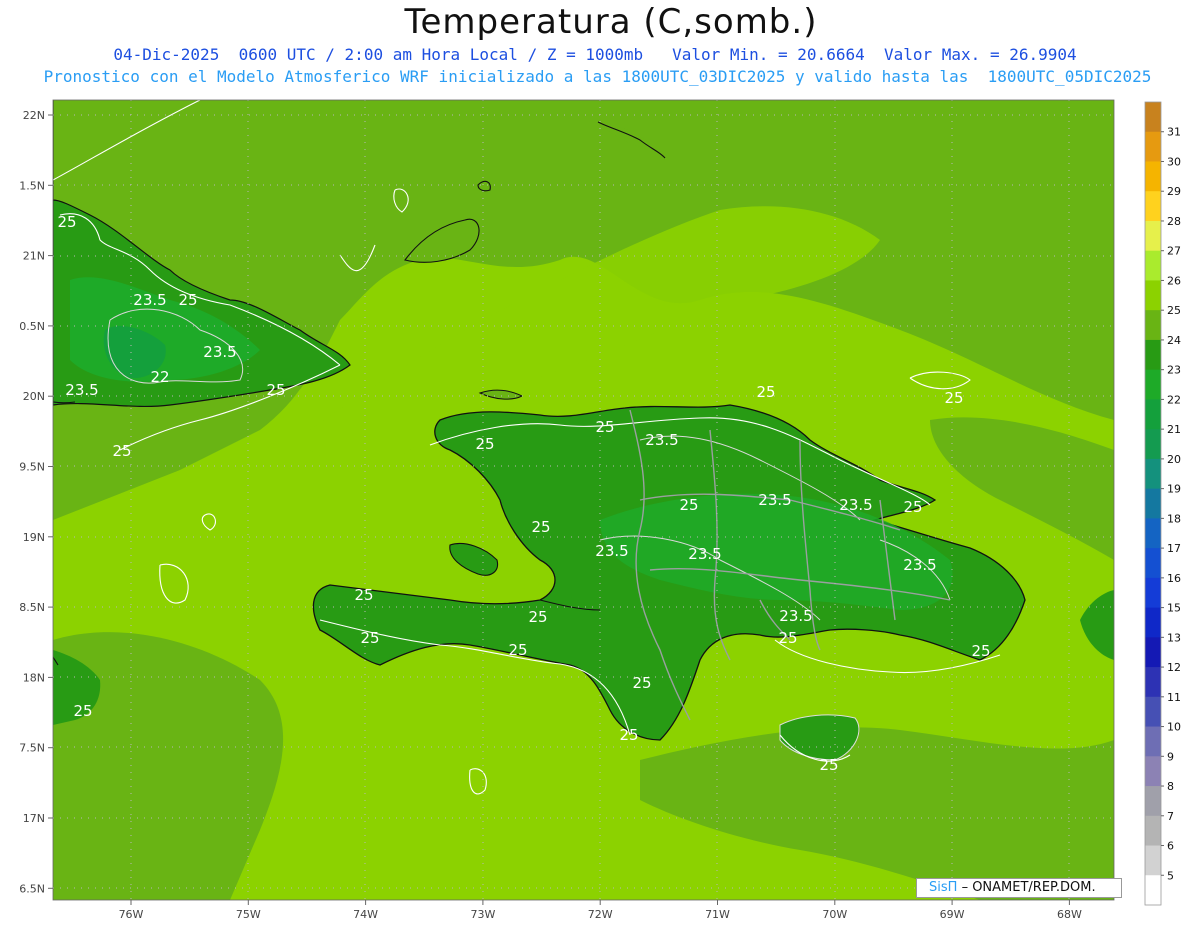 Image resolution: width=1200 pixels, height=927 pixels. I want to click on colorbar-label: 19, so click(1174, 489).